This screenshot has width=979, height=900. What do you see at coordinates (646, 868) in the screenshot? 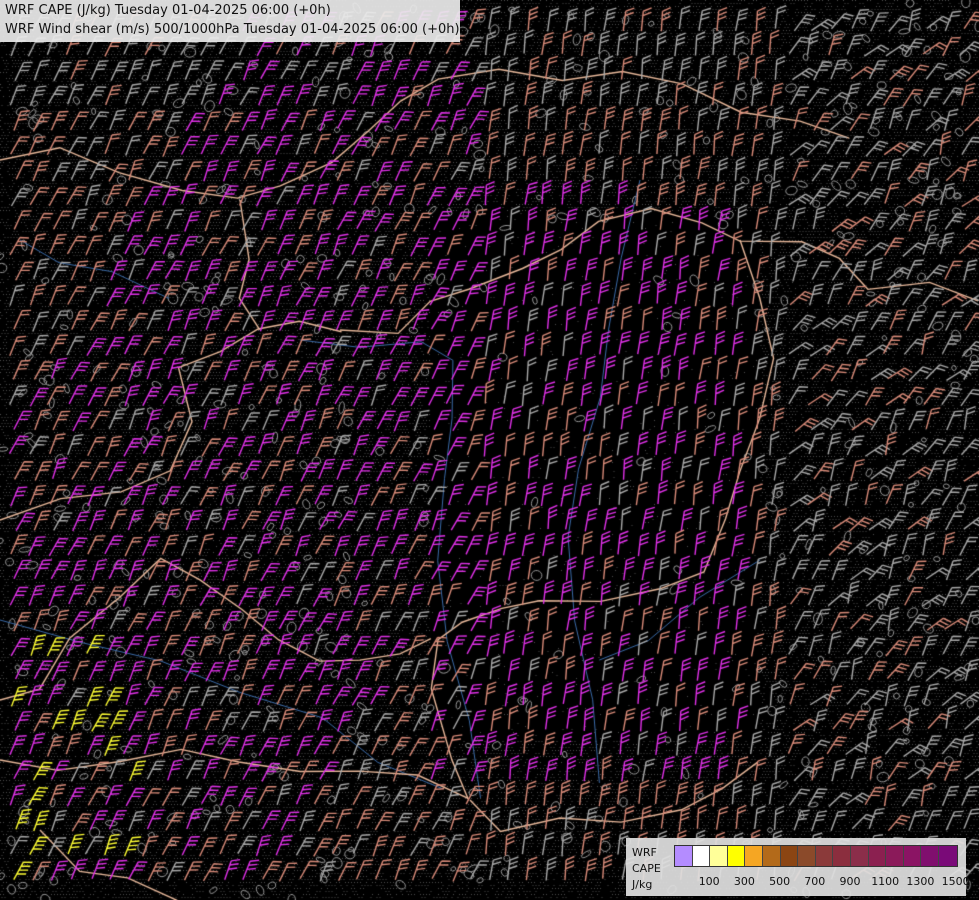
I see `legend-name-cape: CAPE` at bounding box center [646, 868].